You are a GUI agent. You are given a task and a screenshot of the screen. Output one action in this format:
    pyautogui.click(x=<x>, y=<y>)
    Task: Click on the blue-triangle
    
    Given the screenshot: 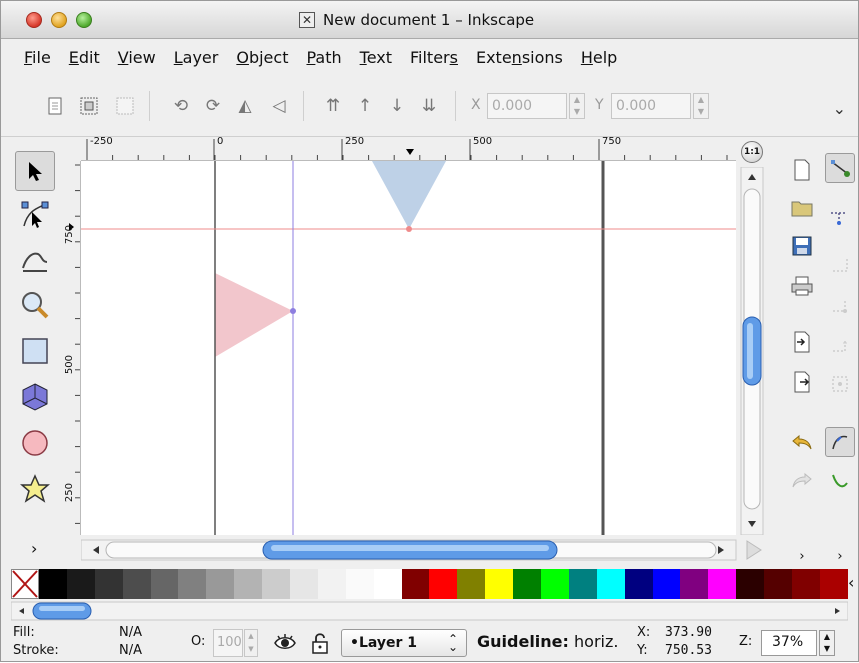 What is the action you would take?
    pyautogui.click(x=409, y=195)
    